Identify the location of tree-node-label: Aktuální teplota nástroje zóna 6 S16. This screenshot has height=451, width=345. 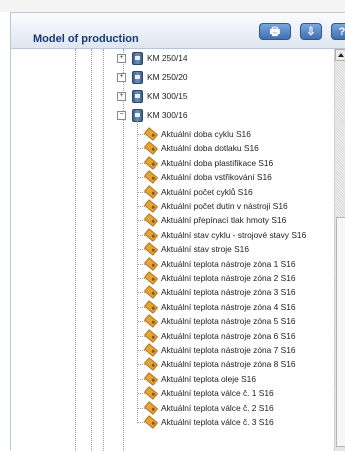
(228, 335).